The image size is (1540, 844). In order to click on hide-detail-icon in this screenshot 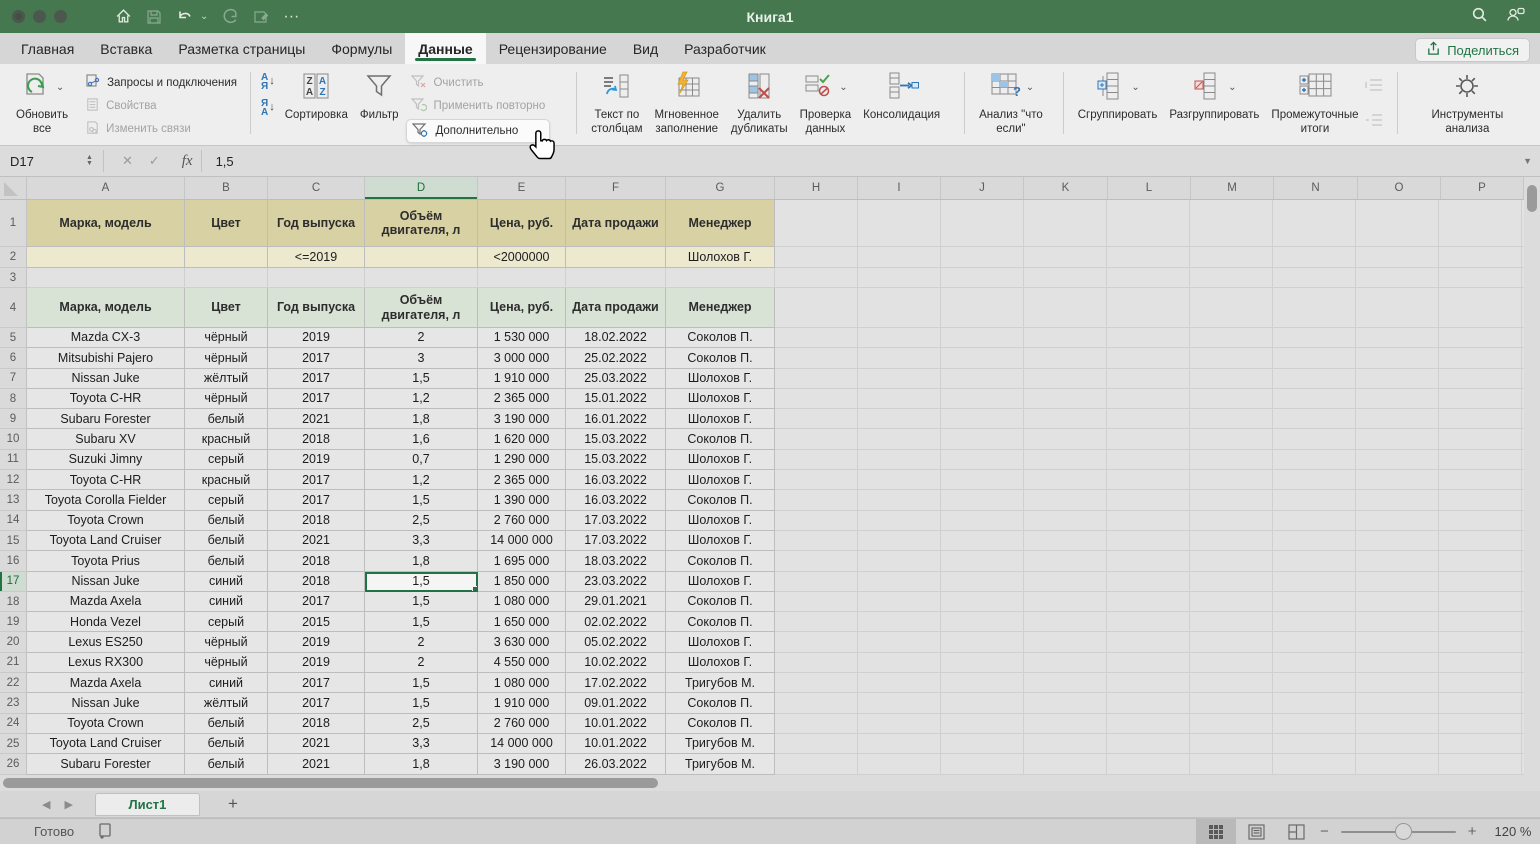, I will do `click(1374, 122)`.